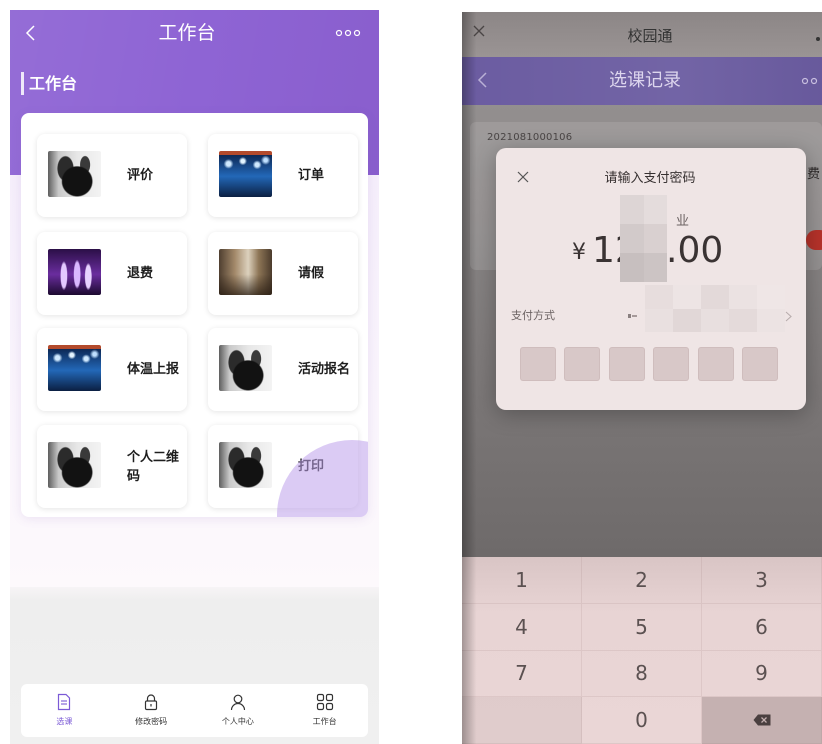 This screenshot has width=822, height=744. Describe the element at coordinates (632, 316) in the screenshot. I see `payment-method-icon` at that location.